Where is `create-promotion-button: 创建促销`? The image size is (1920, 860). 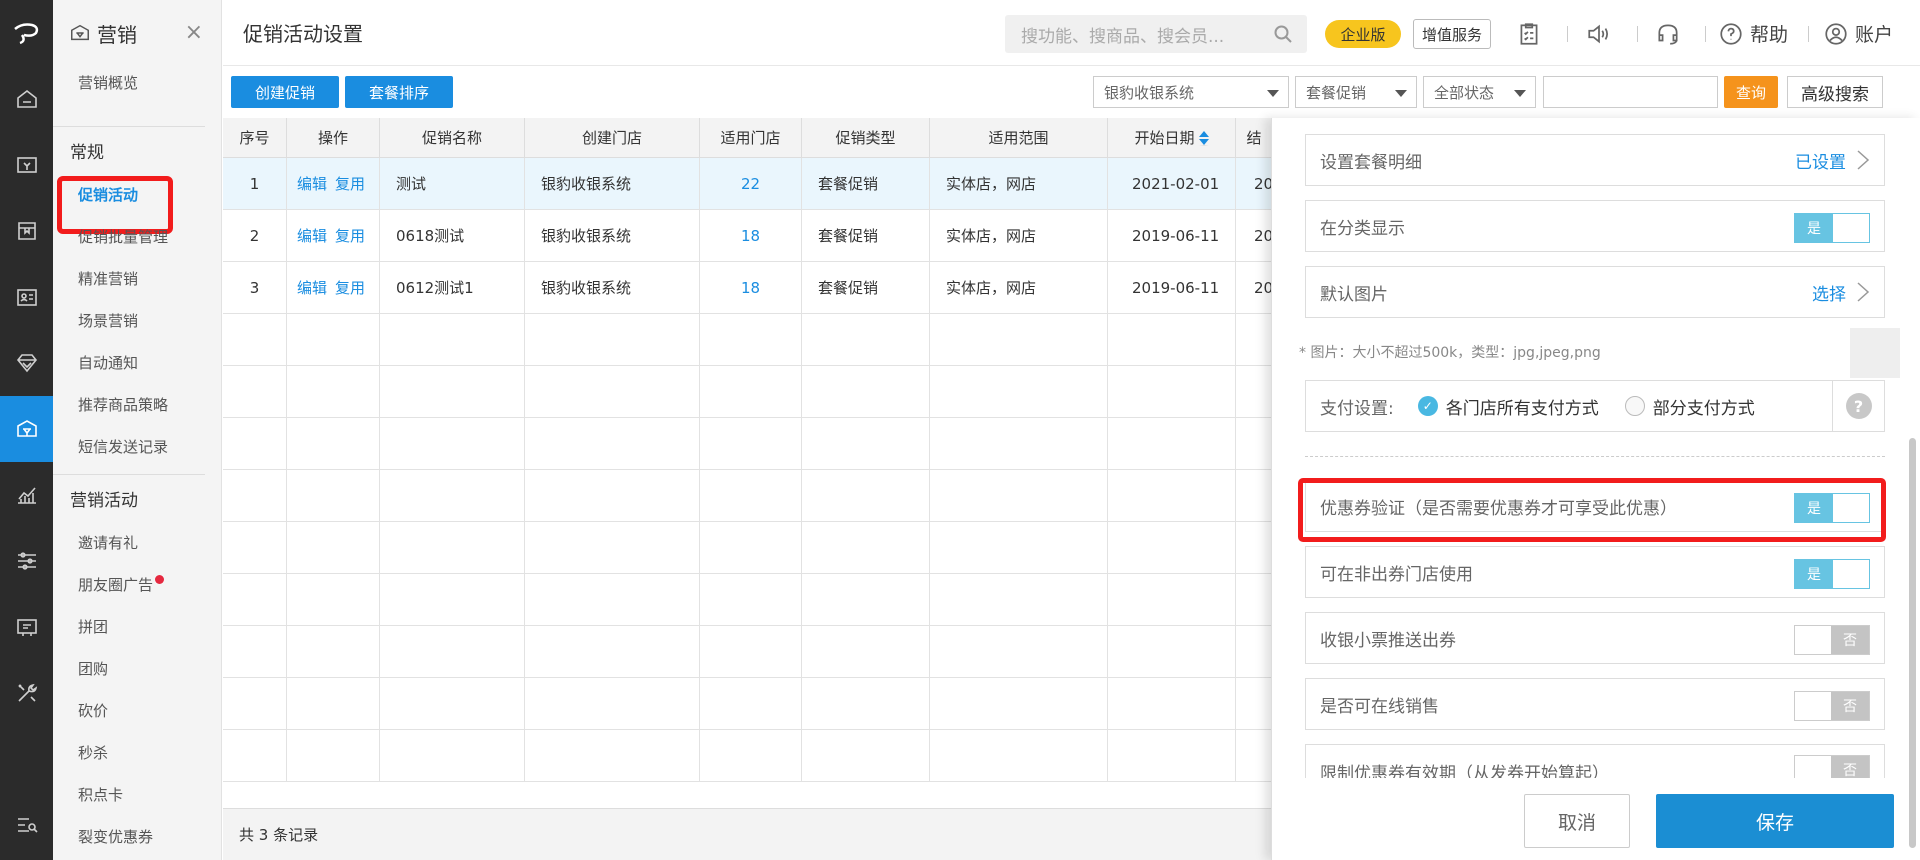 create-promotion-button: 创建促销 is located at coordinates (285, 92).